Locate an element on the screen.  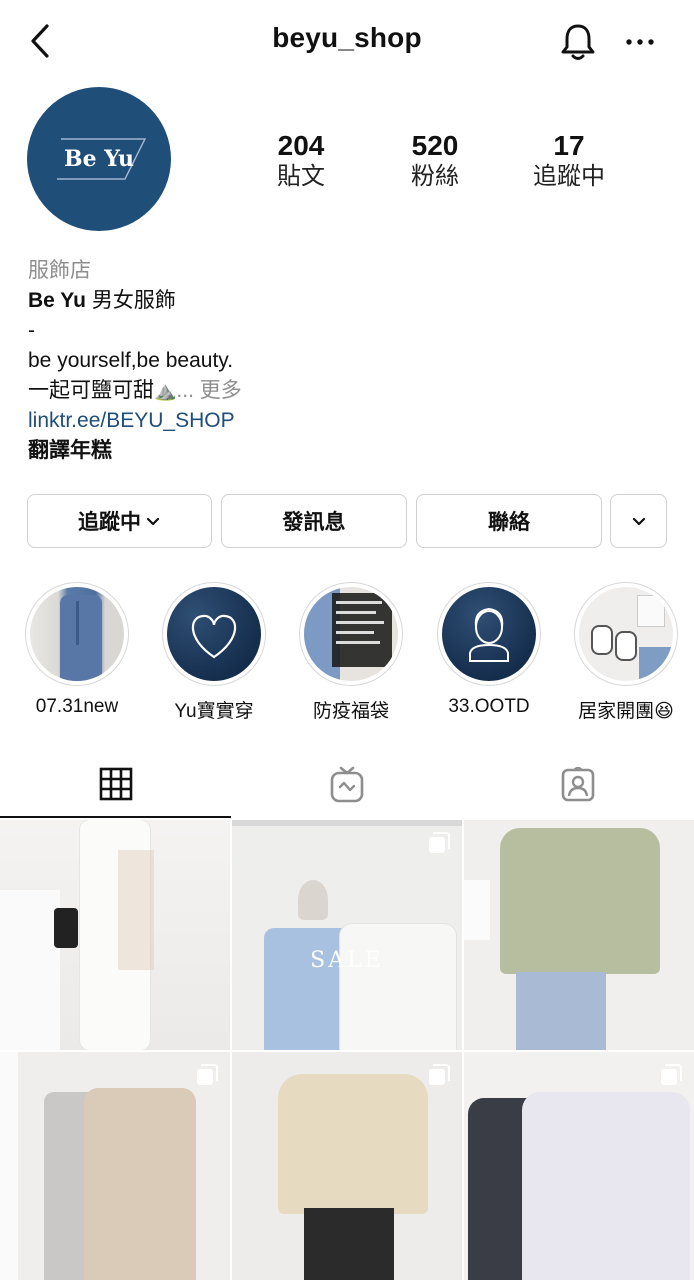
highlight-label: 居家開團😆 is located at coordinates (626, 711).